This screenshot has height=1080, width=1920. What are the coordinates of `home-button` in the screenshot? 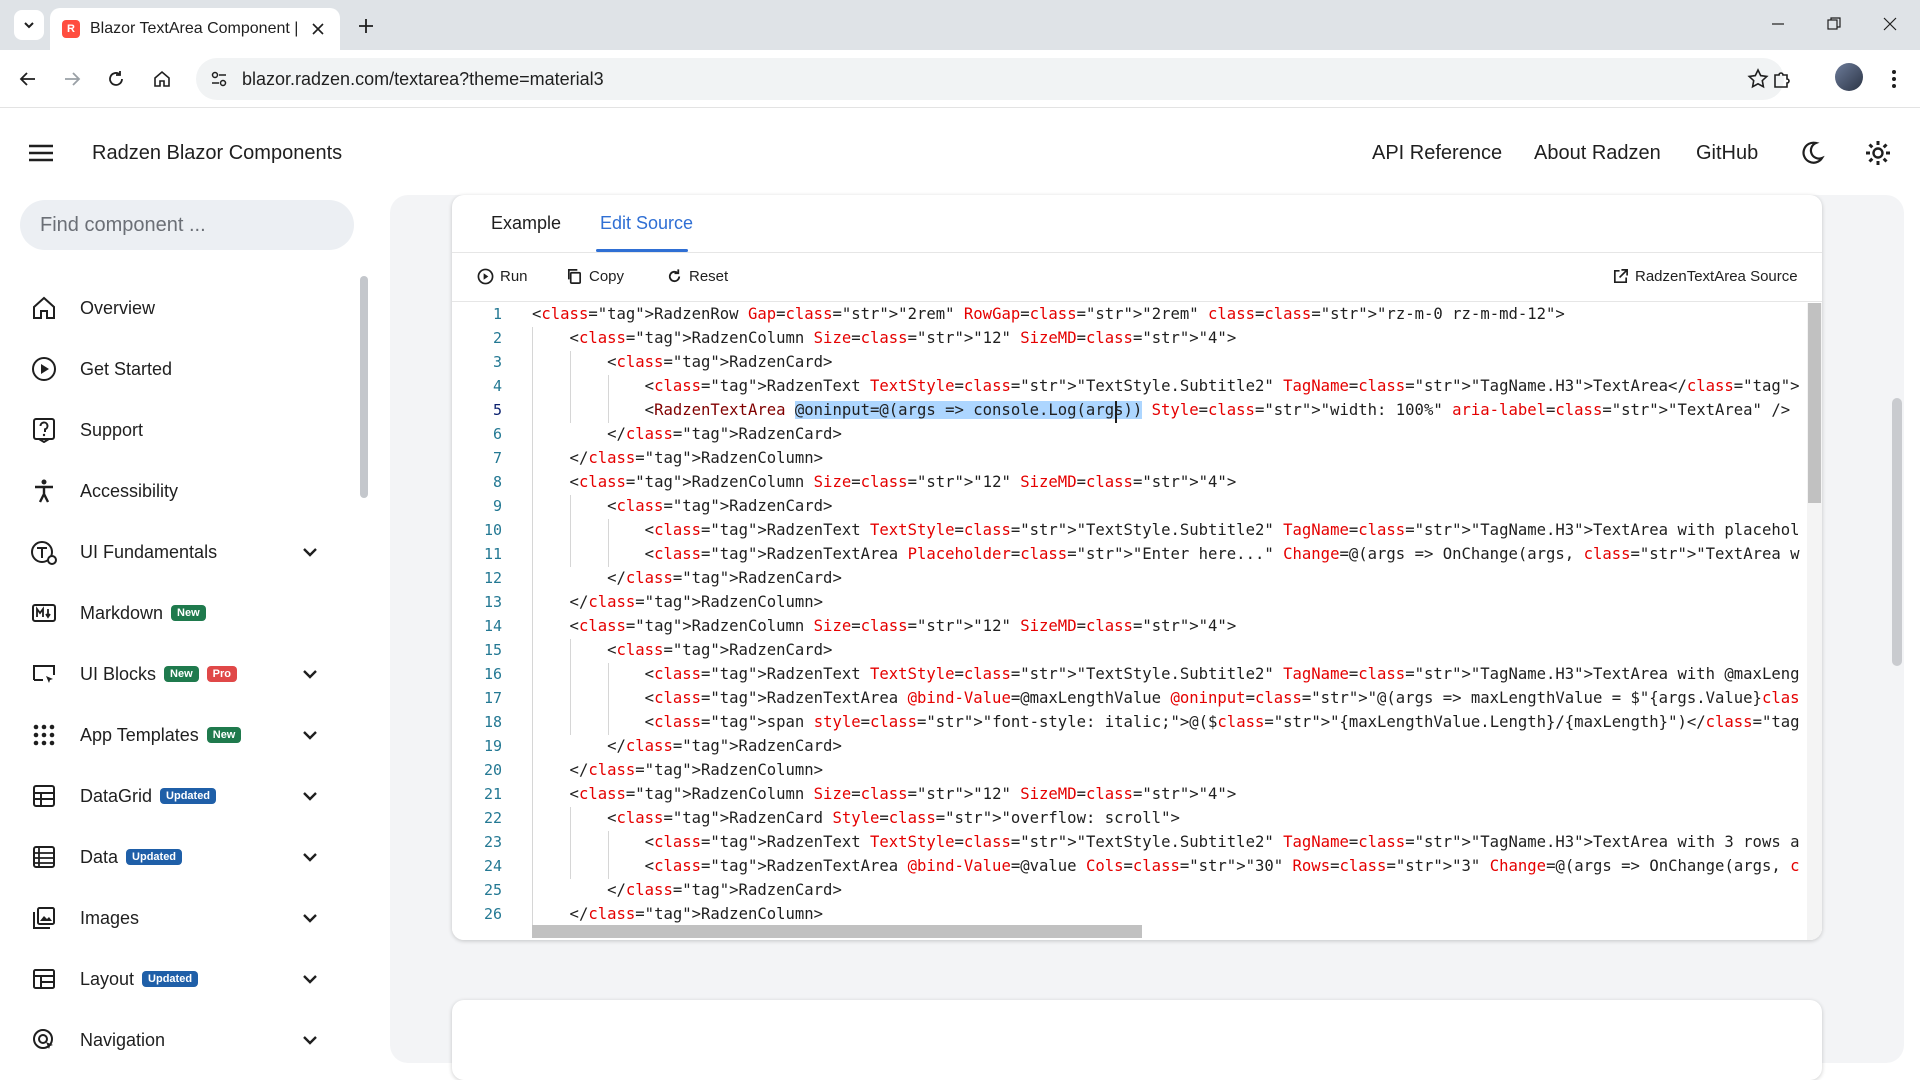 It's located at (162, 79).